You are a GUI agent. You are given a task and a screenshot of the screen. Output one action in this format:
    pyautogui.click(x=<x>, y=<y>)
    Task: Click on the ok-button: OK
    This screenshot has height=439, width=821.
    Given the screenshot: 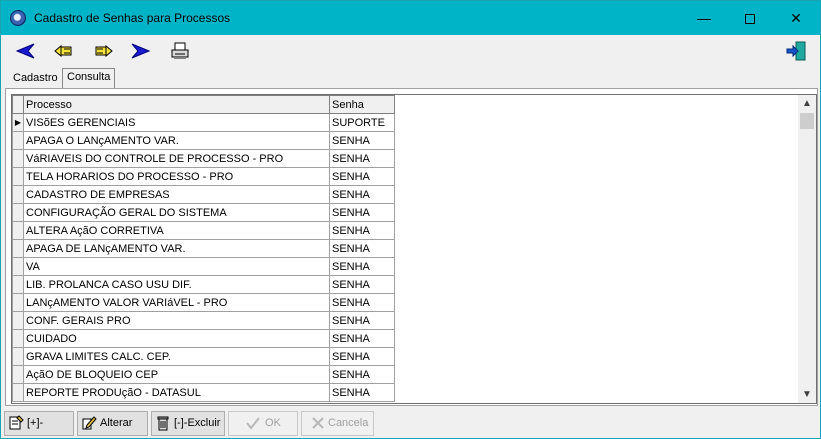 What is the action you would take?
    pyautogui.click(x=263, y=423)
    